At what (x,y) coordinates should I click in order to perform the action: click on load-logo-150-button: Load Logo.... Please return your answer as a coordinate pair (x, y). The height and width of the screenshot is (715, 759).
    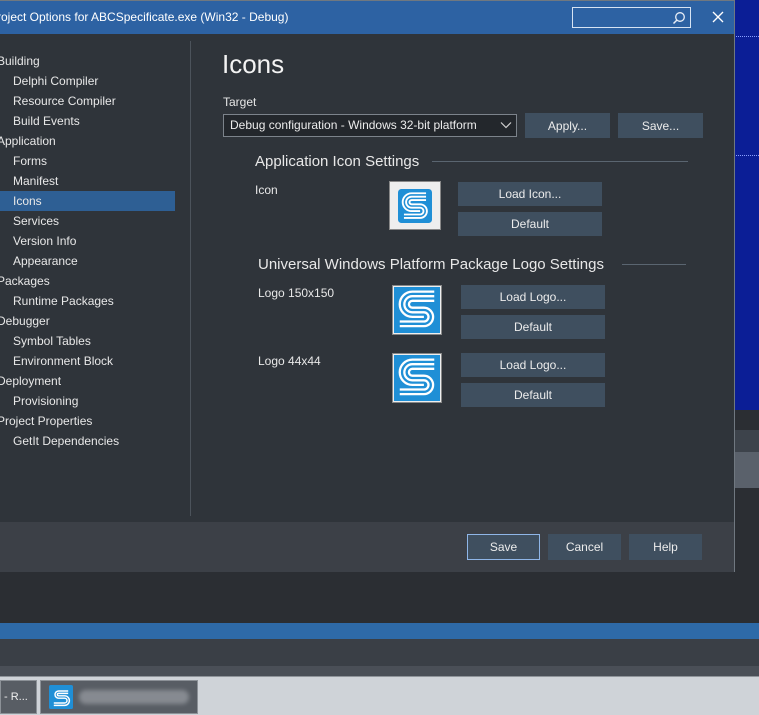
    Looking at the image, I should click on (533, 297).